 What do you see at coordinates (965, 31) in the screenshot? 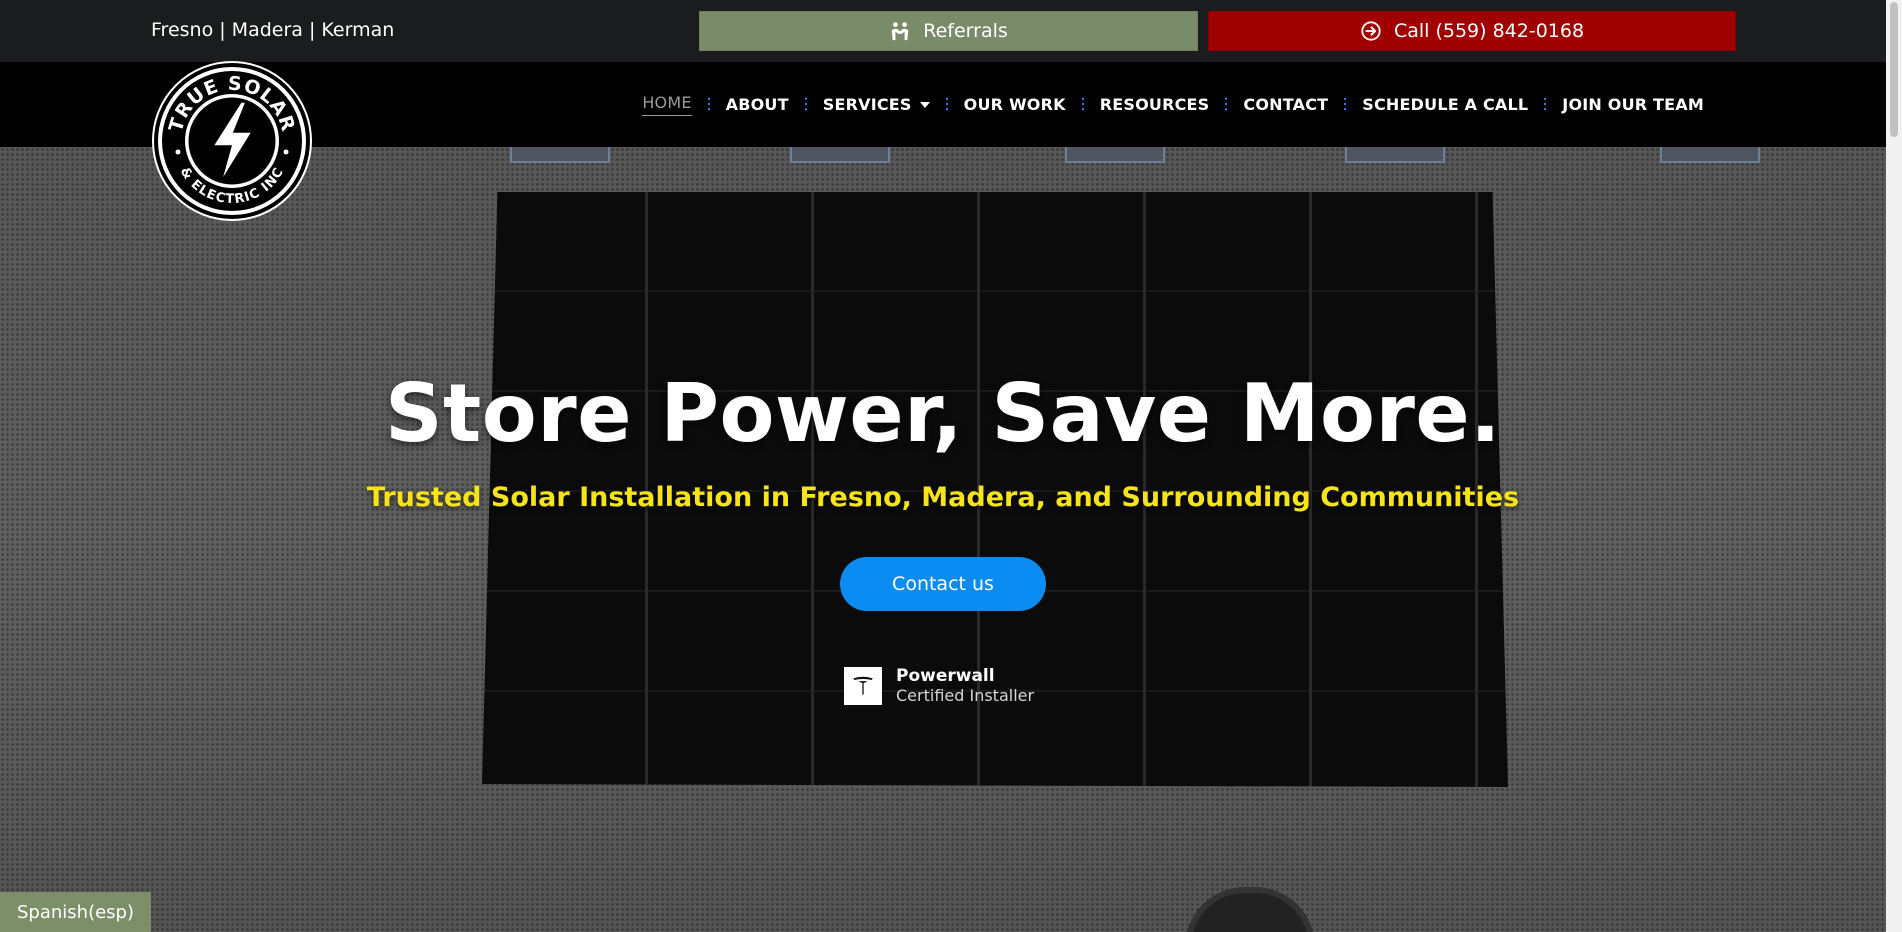
I see `referrals-label: Referrals` at bounding box center [965, 31].